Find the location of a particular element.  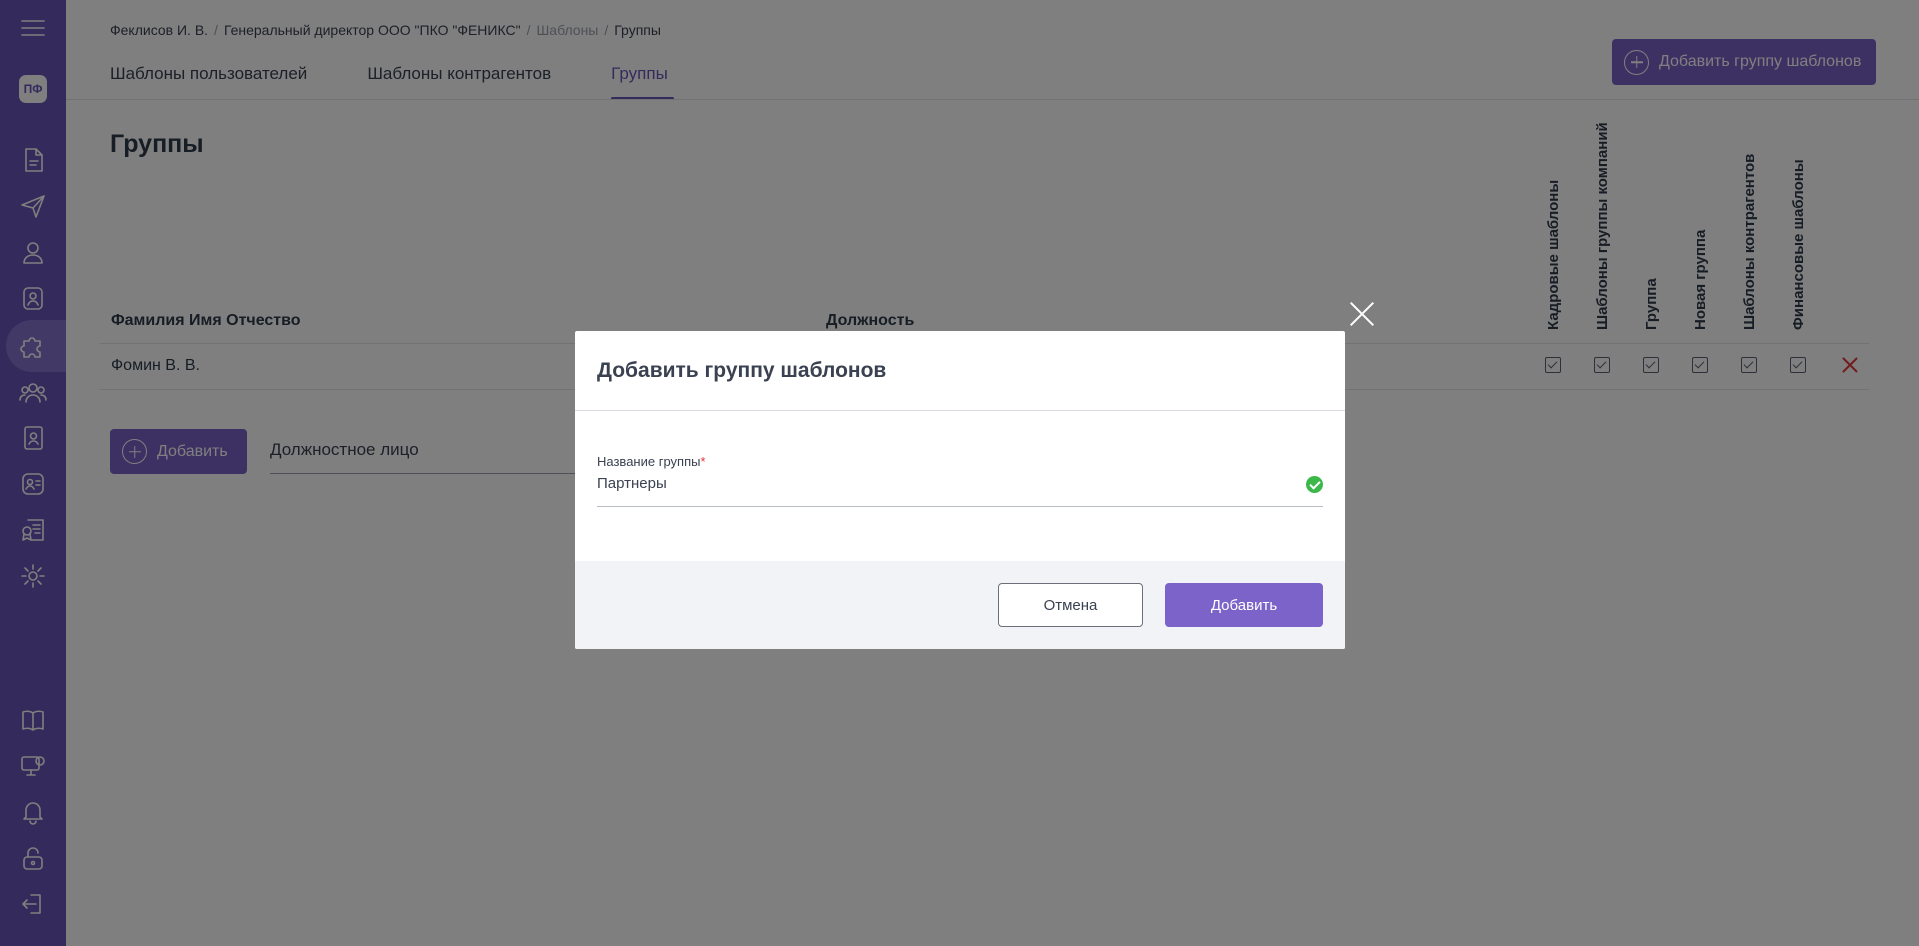

dialog-divider is located at coordinates (960, 410).